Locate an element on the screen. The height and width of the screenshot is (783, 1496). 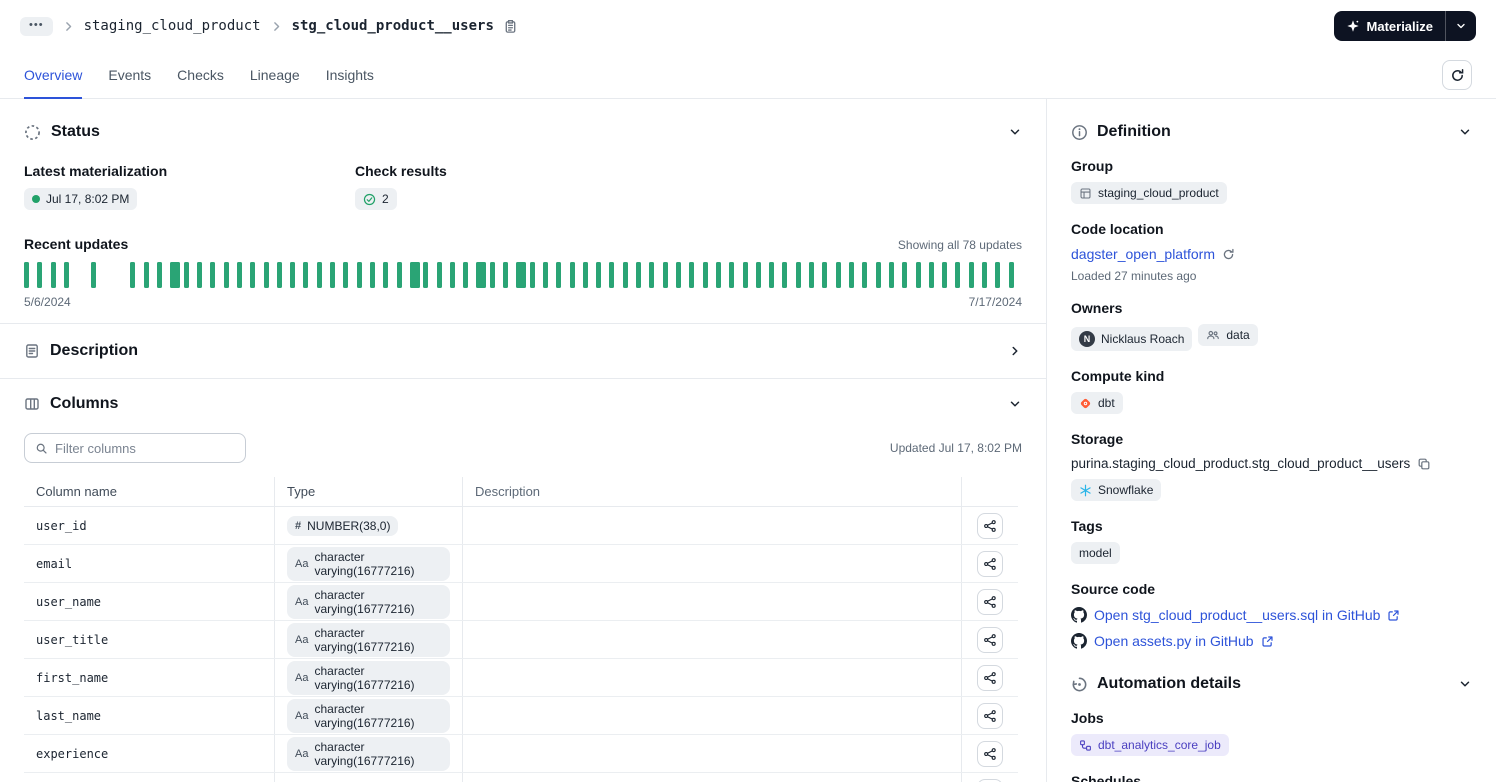
source-assets-link: Open assets.py in GitHub is located at coordinates (1174, 641).